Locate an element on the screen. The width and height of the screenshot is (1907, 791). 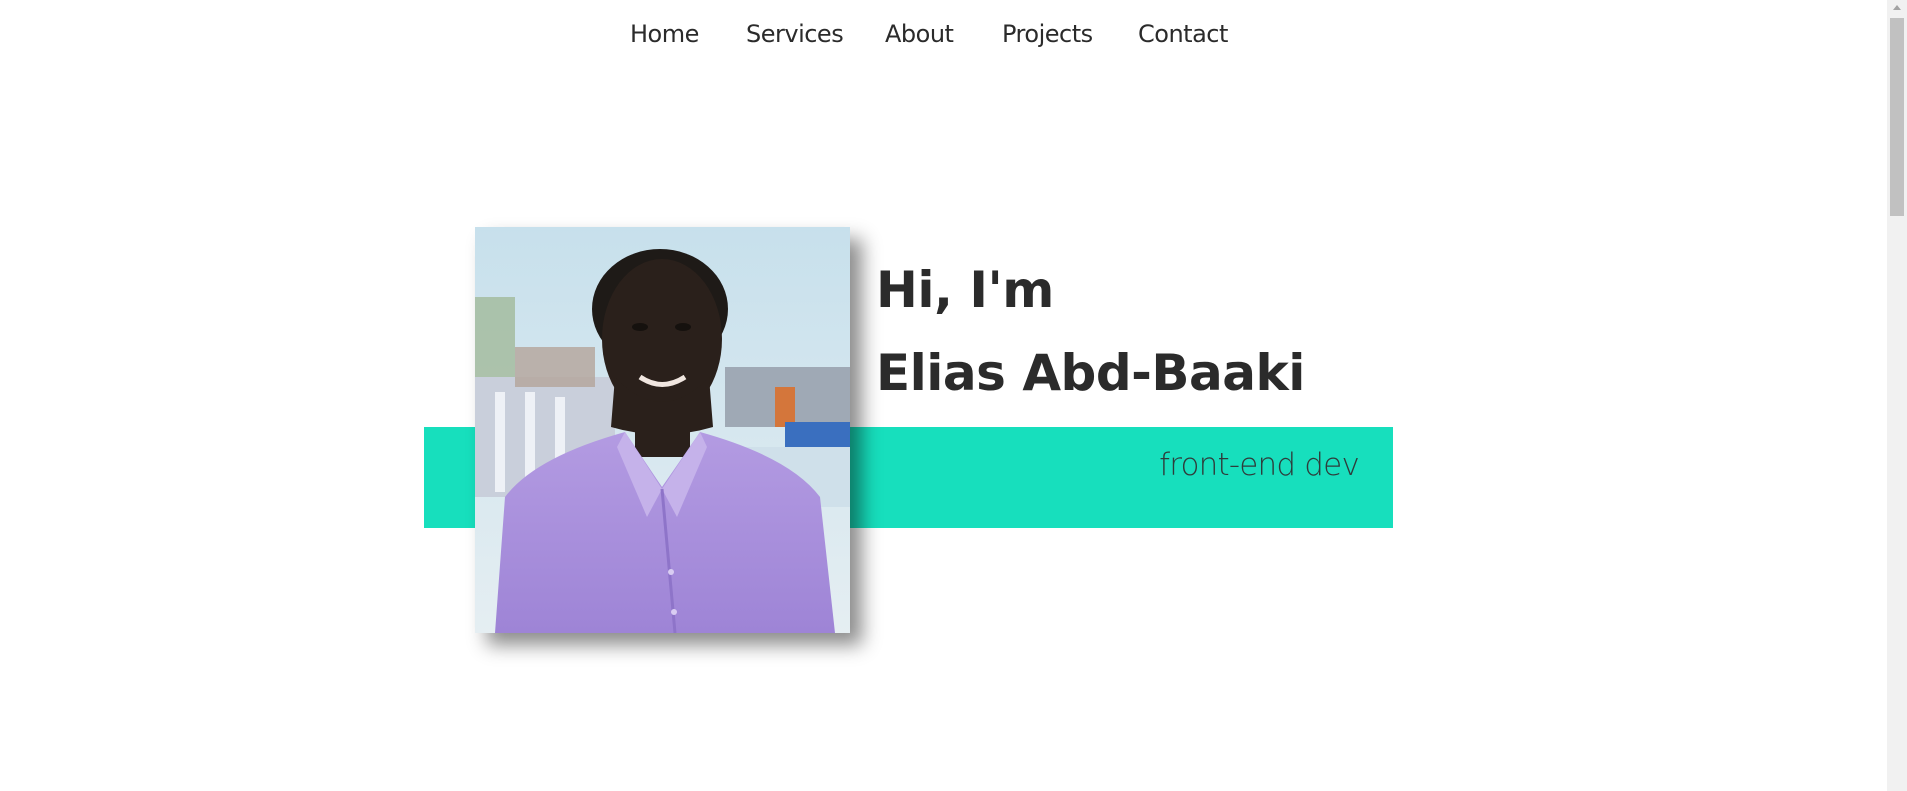
nav-link-about: About is located at coordinates (919, 34).